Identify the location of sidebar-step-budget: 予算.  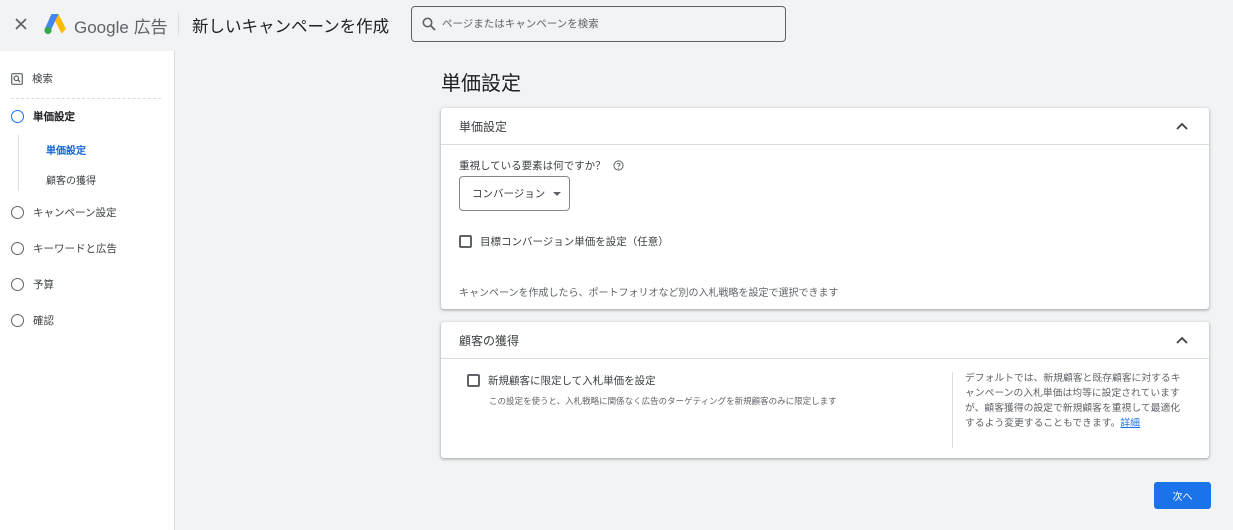
(32, 284).